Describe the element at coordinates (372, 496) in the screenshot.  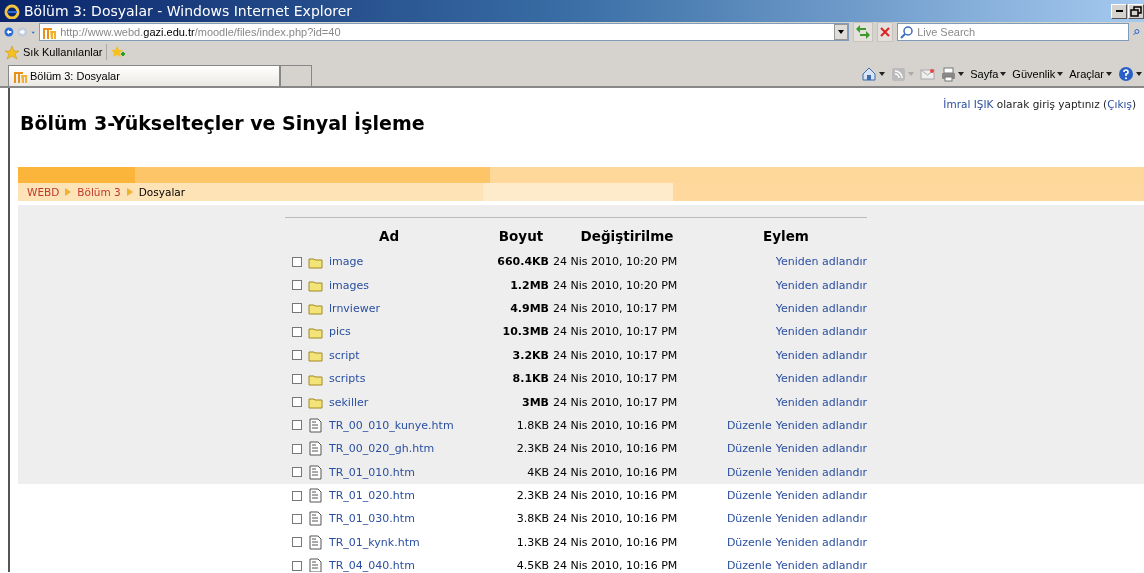
I see `file-link: TR_01_020.htm` at that location.